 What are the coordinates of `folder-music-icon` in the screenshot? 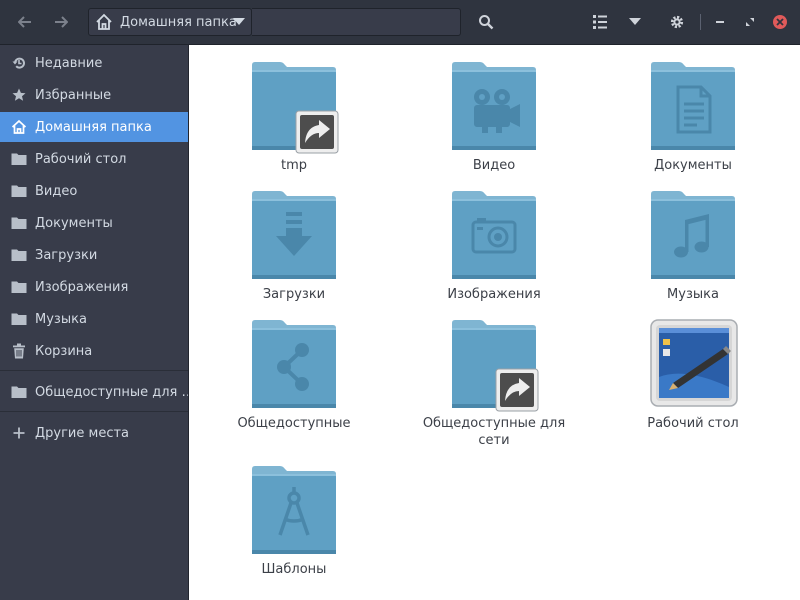 It's located at (693, 235).